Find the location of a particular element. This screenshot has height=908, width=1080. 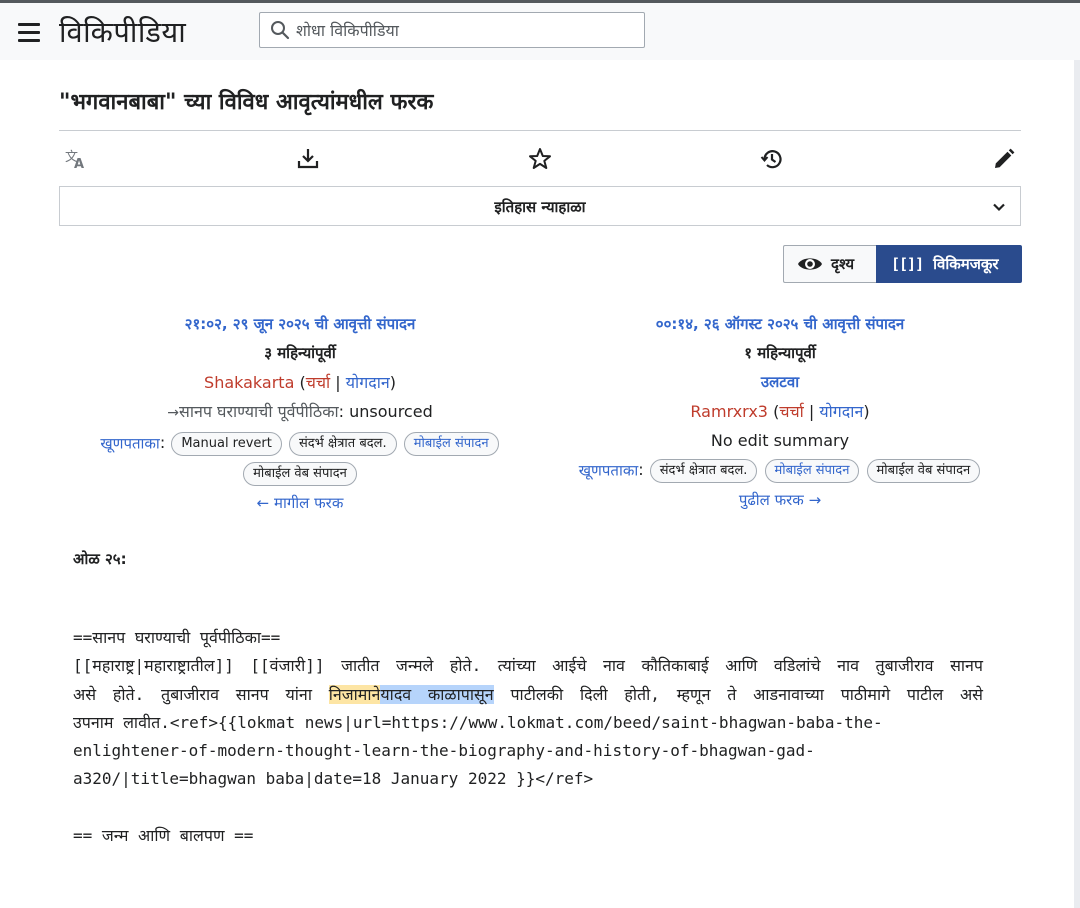

diff-added-word: यादव काळापासून is located at coordinates (437, 694).